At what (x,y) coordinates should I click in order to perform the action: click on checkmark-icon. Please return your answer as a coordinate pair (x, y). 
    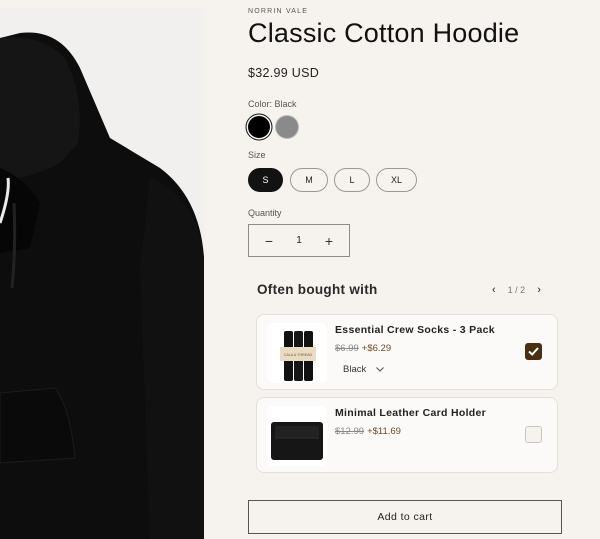
    Looking at the image, I should click on (533, 351).